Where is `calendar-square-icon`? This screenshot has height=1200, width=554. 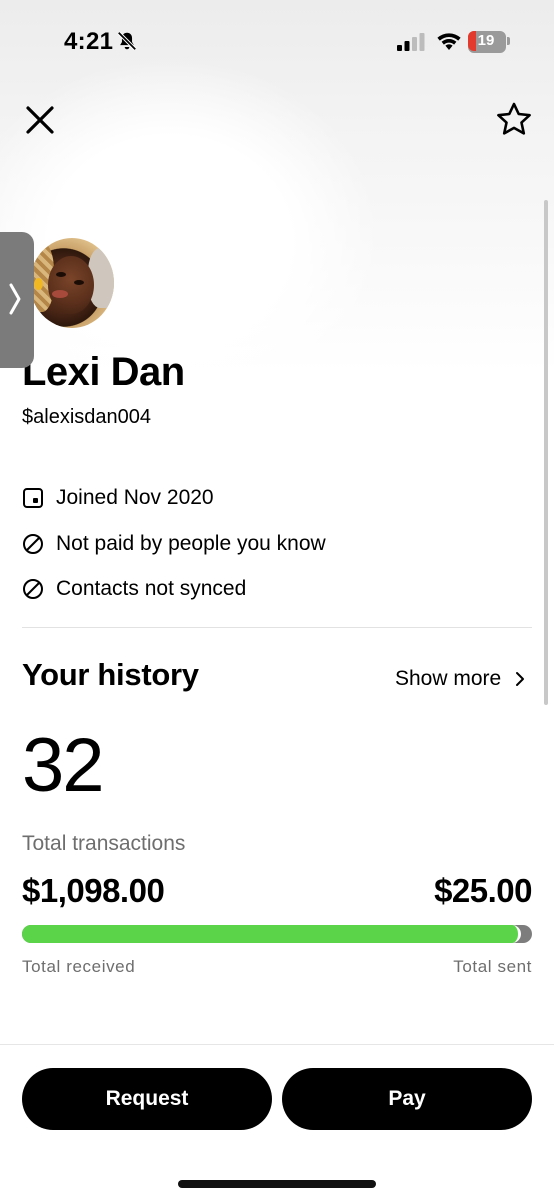 calendar-square-icon is located at coordinates (33, 498).